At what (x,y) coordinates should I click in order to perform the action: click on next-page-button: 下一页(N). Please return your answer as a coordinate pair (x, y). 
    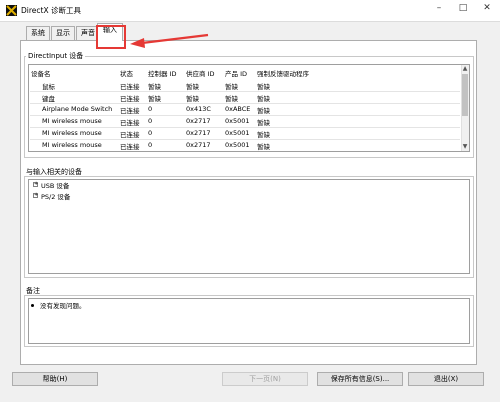
    Looking at the image, I should click on (265, 379).